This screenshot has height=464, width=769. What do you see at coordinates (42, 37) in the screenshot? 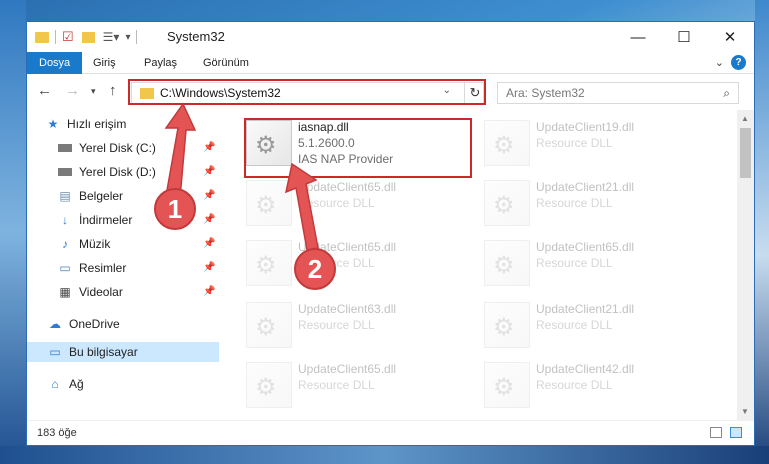
I see `folder-icon` at bounding box center [42, 37].